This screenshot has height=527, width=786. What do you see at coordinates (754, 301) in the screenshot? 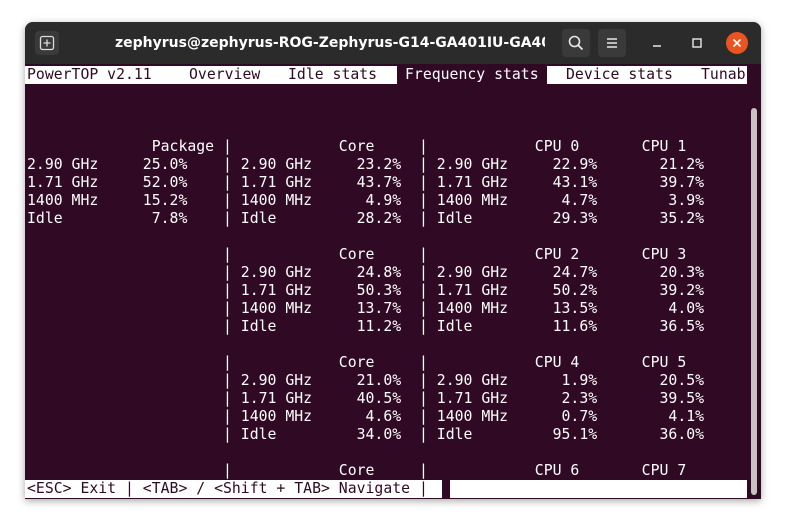
I see `scrollbar` at bounding box center [754, 301].